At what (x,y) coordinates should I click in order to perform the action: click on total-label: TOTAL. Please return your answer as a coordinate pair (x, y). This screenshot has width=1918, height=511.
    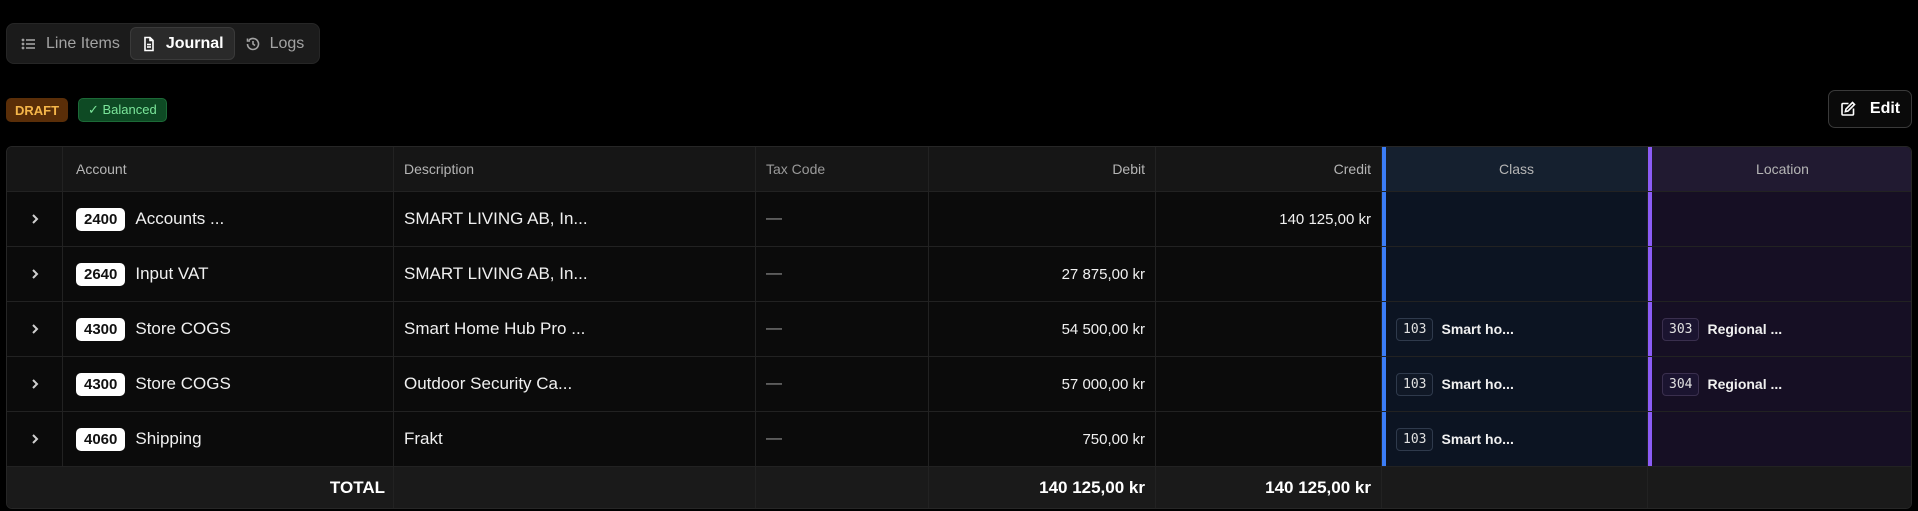
    Looking at the image, I should click on (228, 487).